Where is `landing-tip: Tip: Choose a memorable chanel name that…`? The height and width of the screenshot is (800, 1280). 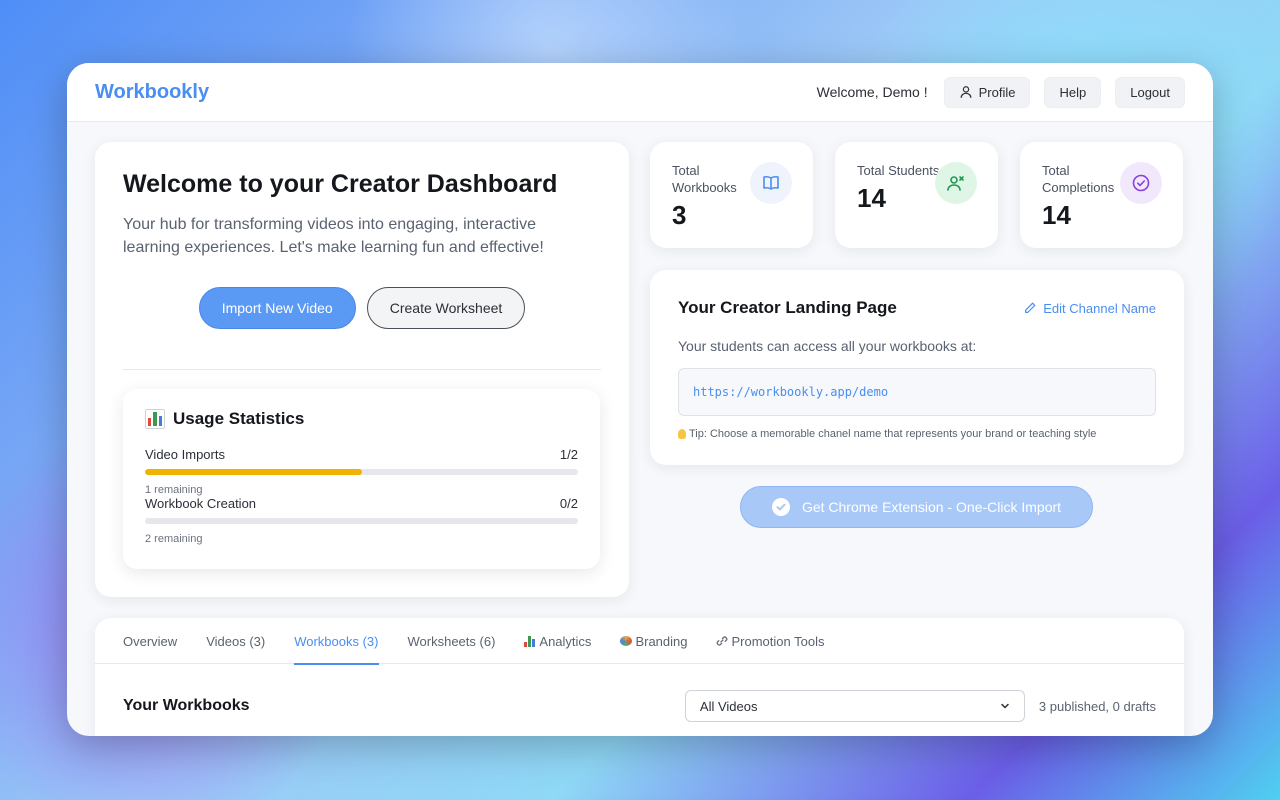
landing-tip: Tip: Choose a memorable chanel name that… is located at coordinates (917, 434).